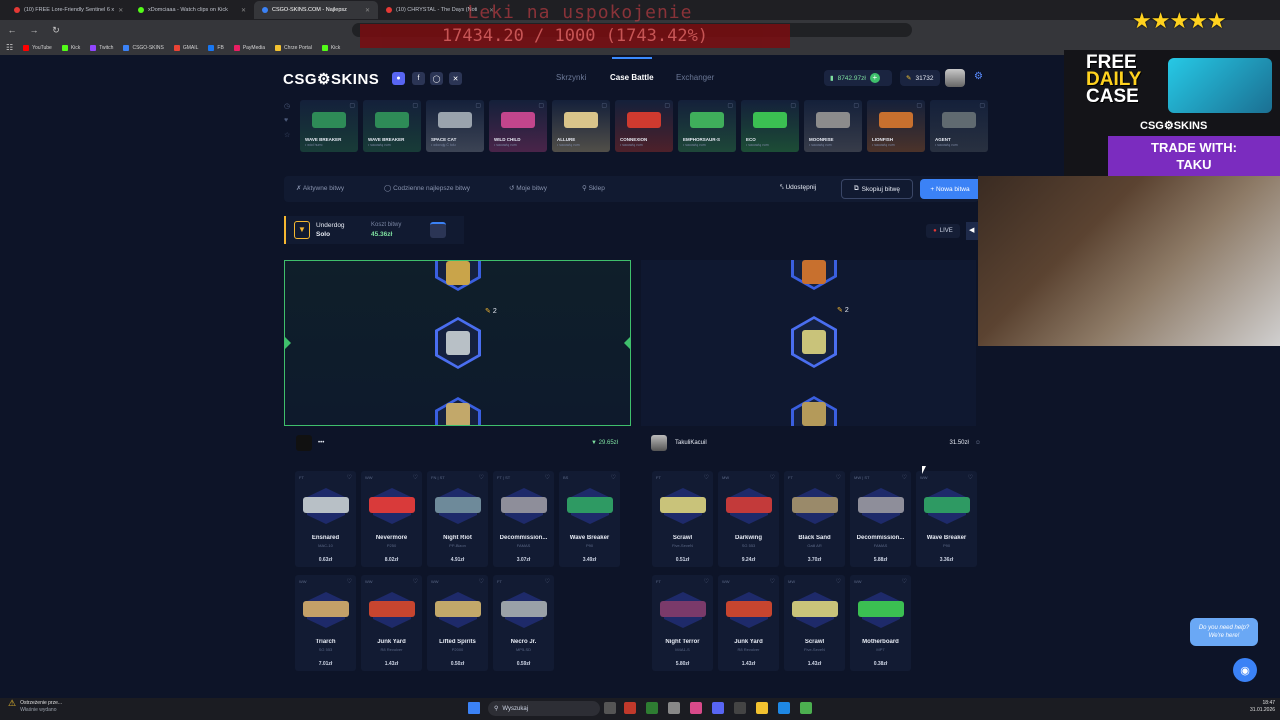 The width and height of the screenshot is (1280, 720). Describe the element at coordinates (880, 519) in the screenshot. I see `item-card: MW | ST ♡ Decommission... FAMAS 5.88zł` at that location.